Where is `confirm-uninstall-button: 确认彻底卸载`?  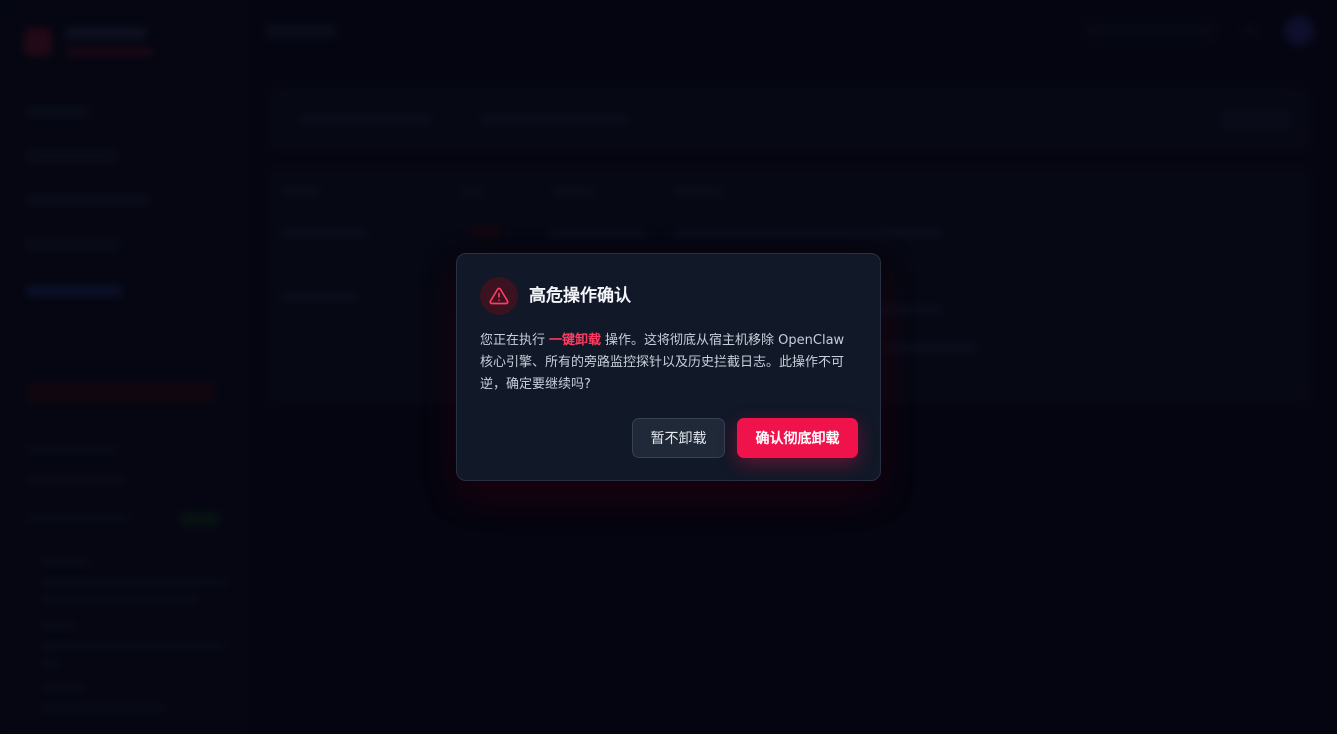 confirm-uninstall-button: 确认彻底卸载 is located at coordinates (797, 438).